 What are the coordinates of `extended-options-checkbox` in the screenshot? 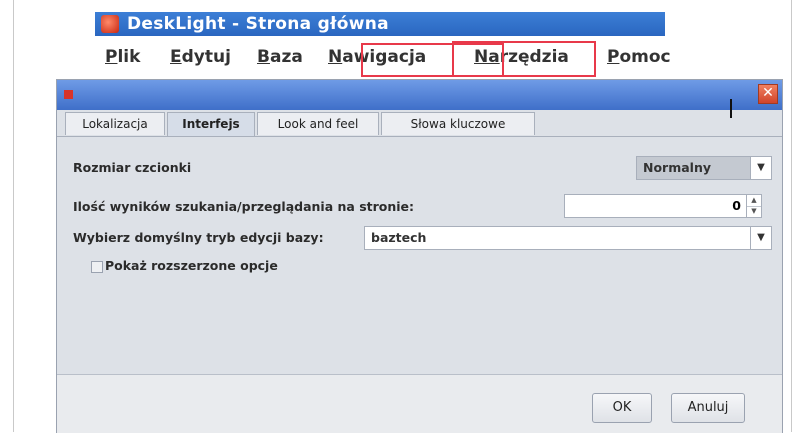 It's located at (97, 267).